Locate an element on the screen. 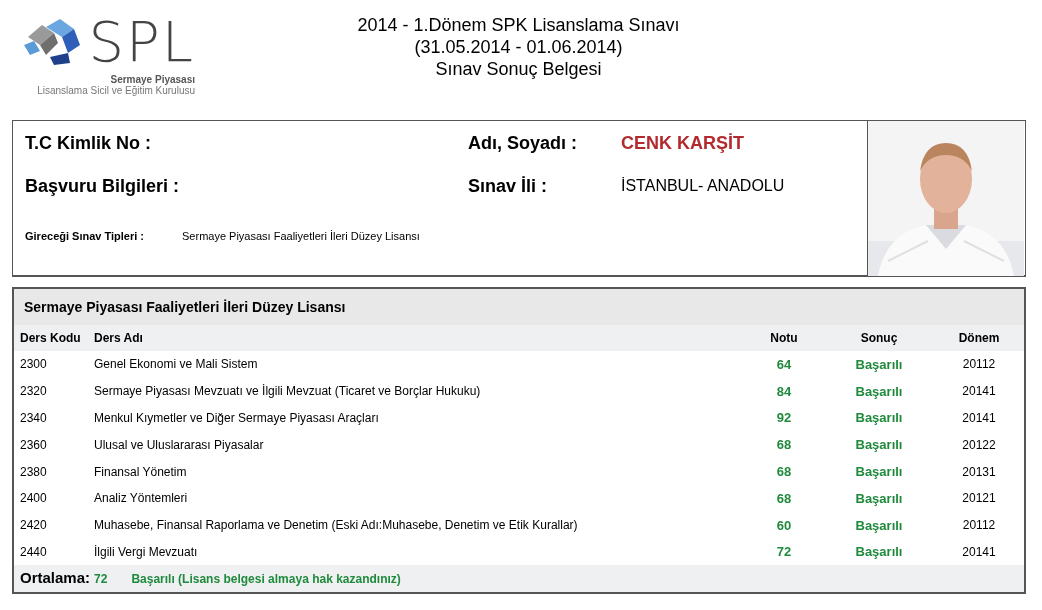  table-cell-text: 20131 is located at coordinates (979, 472).